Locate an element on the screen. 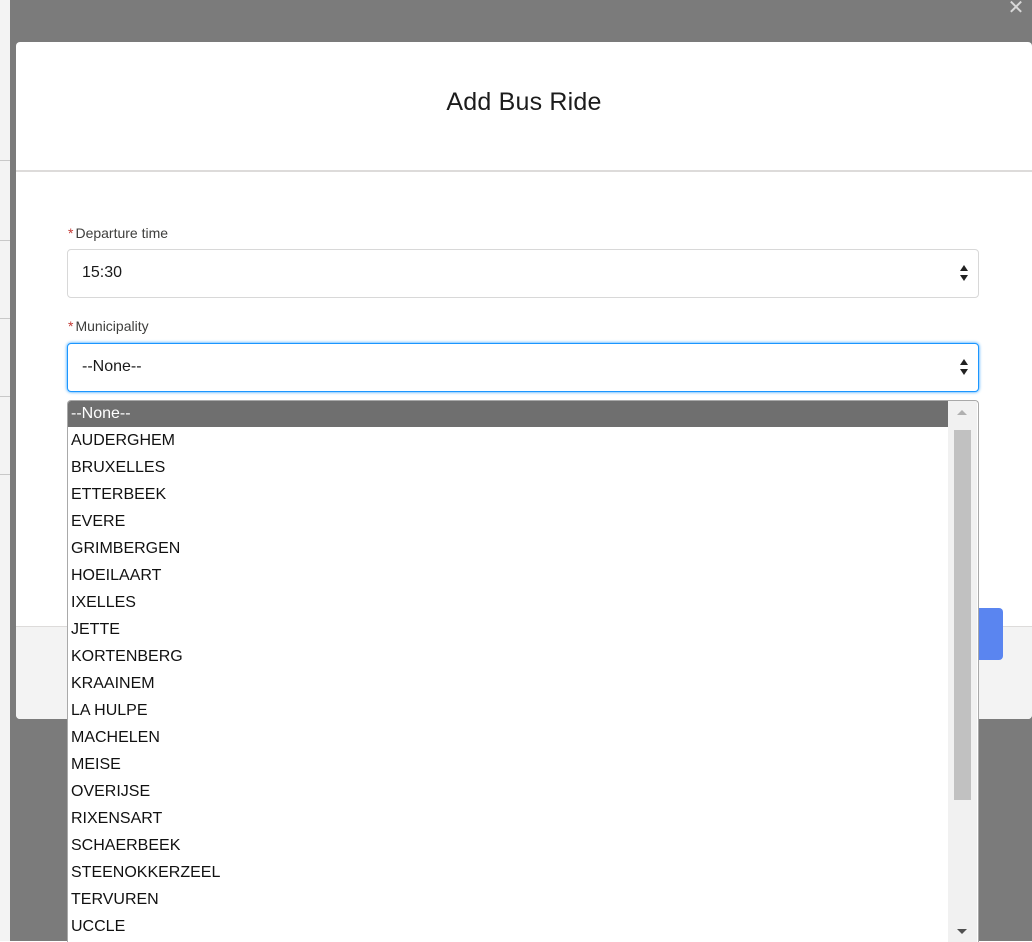 This screenshot has width=1032, height=942. dropdown-option: --None-- is located at coordinates (508, 414).